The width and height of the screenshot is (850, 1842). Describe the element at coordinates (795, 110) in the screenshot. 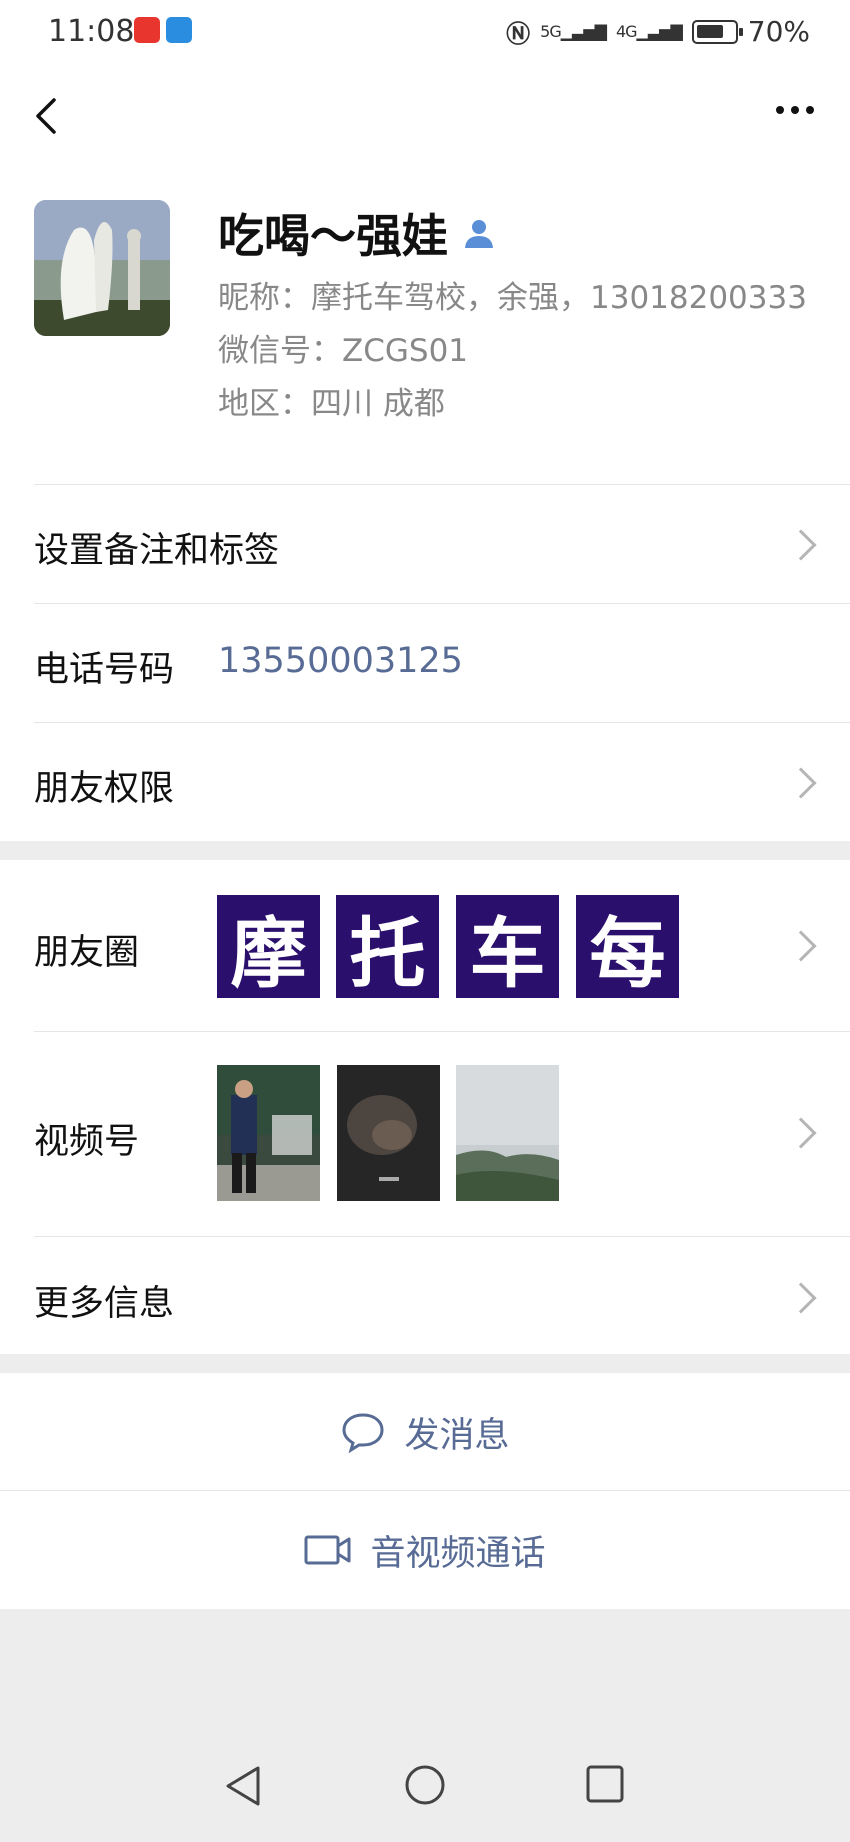

I see `more-options-icon` at that location.